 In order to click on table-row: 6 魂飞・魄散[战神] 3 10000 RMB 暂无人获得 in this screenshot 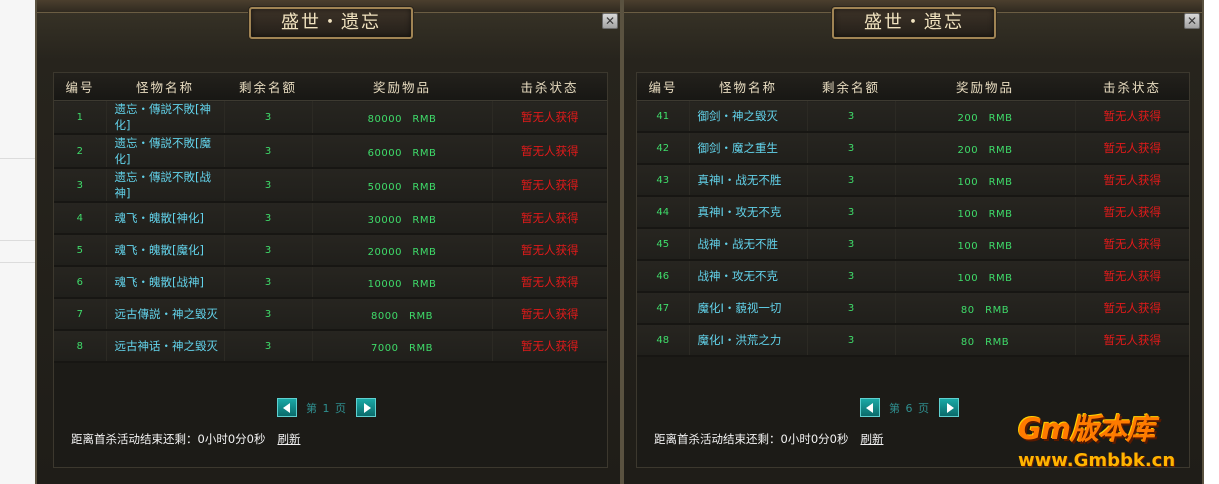, I will do `click(330, 282)`.